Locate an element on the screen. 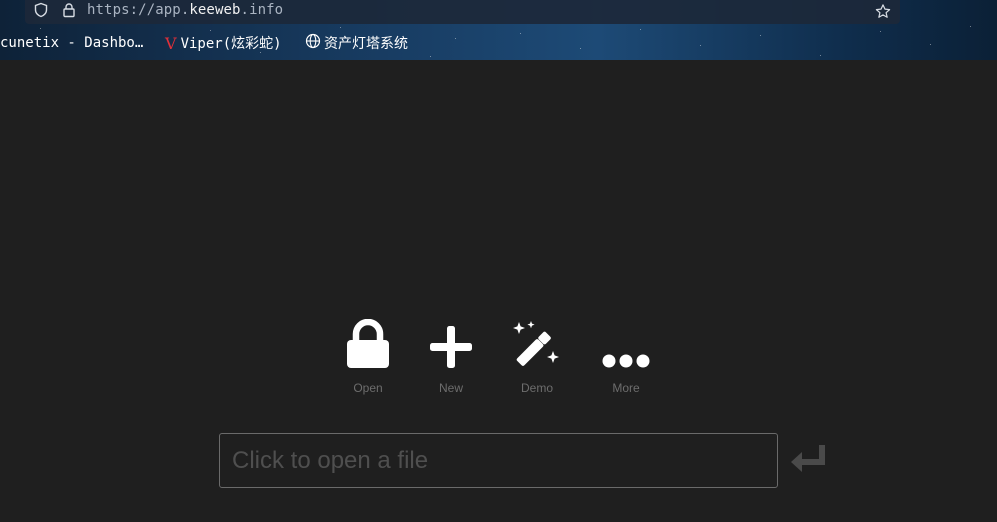 This screenshot has height=522, width=997. globe-icon is located at coordinates (313, 43).